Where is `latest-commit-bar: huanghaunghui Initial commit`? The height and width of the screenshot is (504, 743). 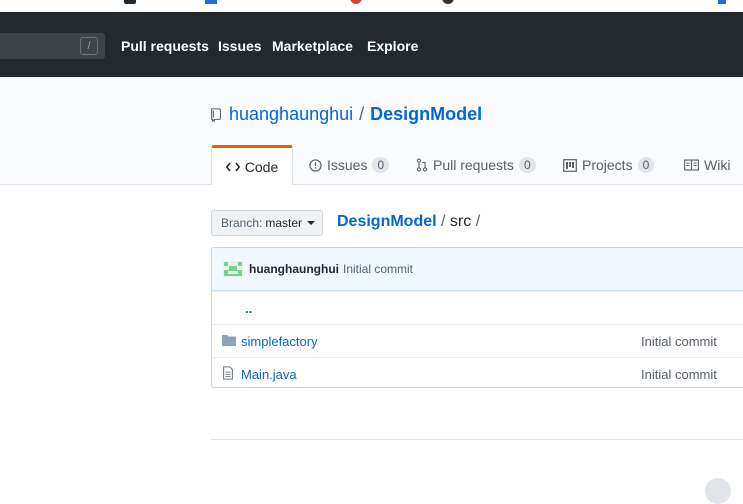 latest-commit-bar: huanghaunghui Initial commit is located at coordinates (477, 269).